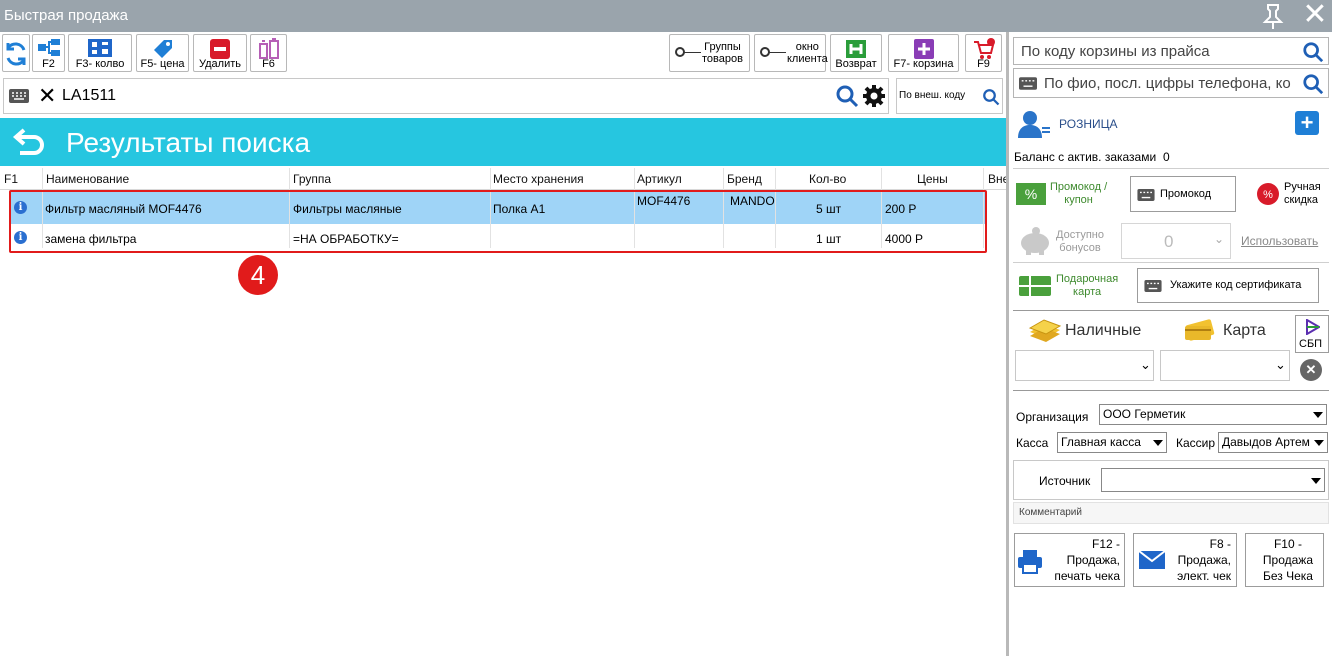  I want to click on f5-price-button: F5- цена, so click(162, 53).